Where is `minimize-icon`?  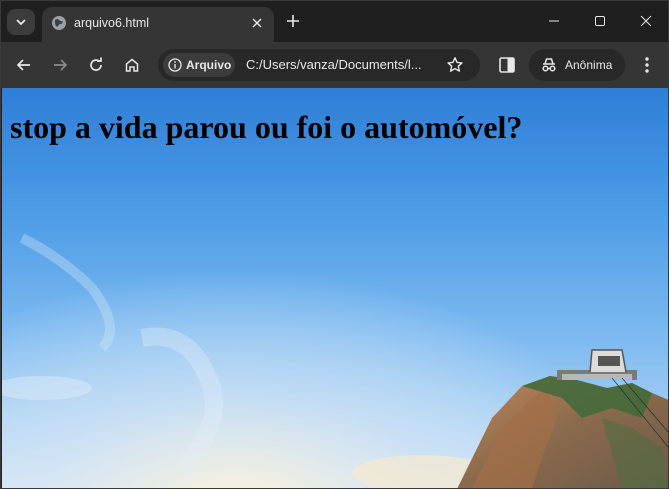 minimize-icon is located at coordinates (554, 21).